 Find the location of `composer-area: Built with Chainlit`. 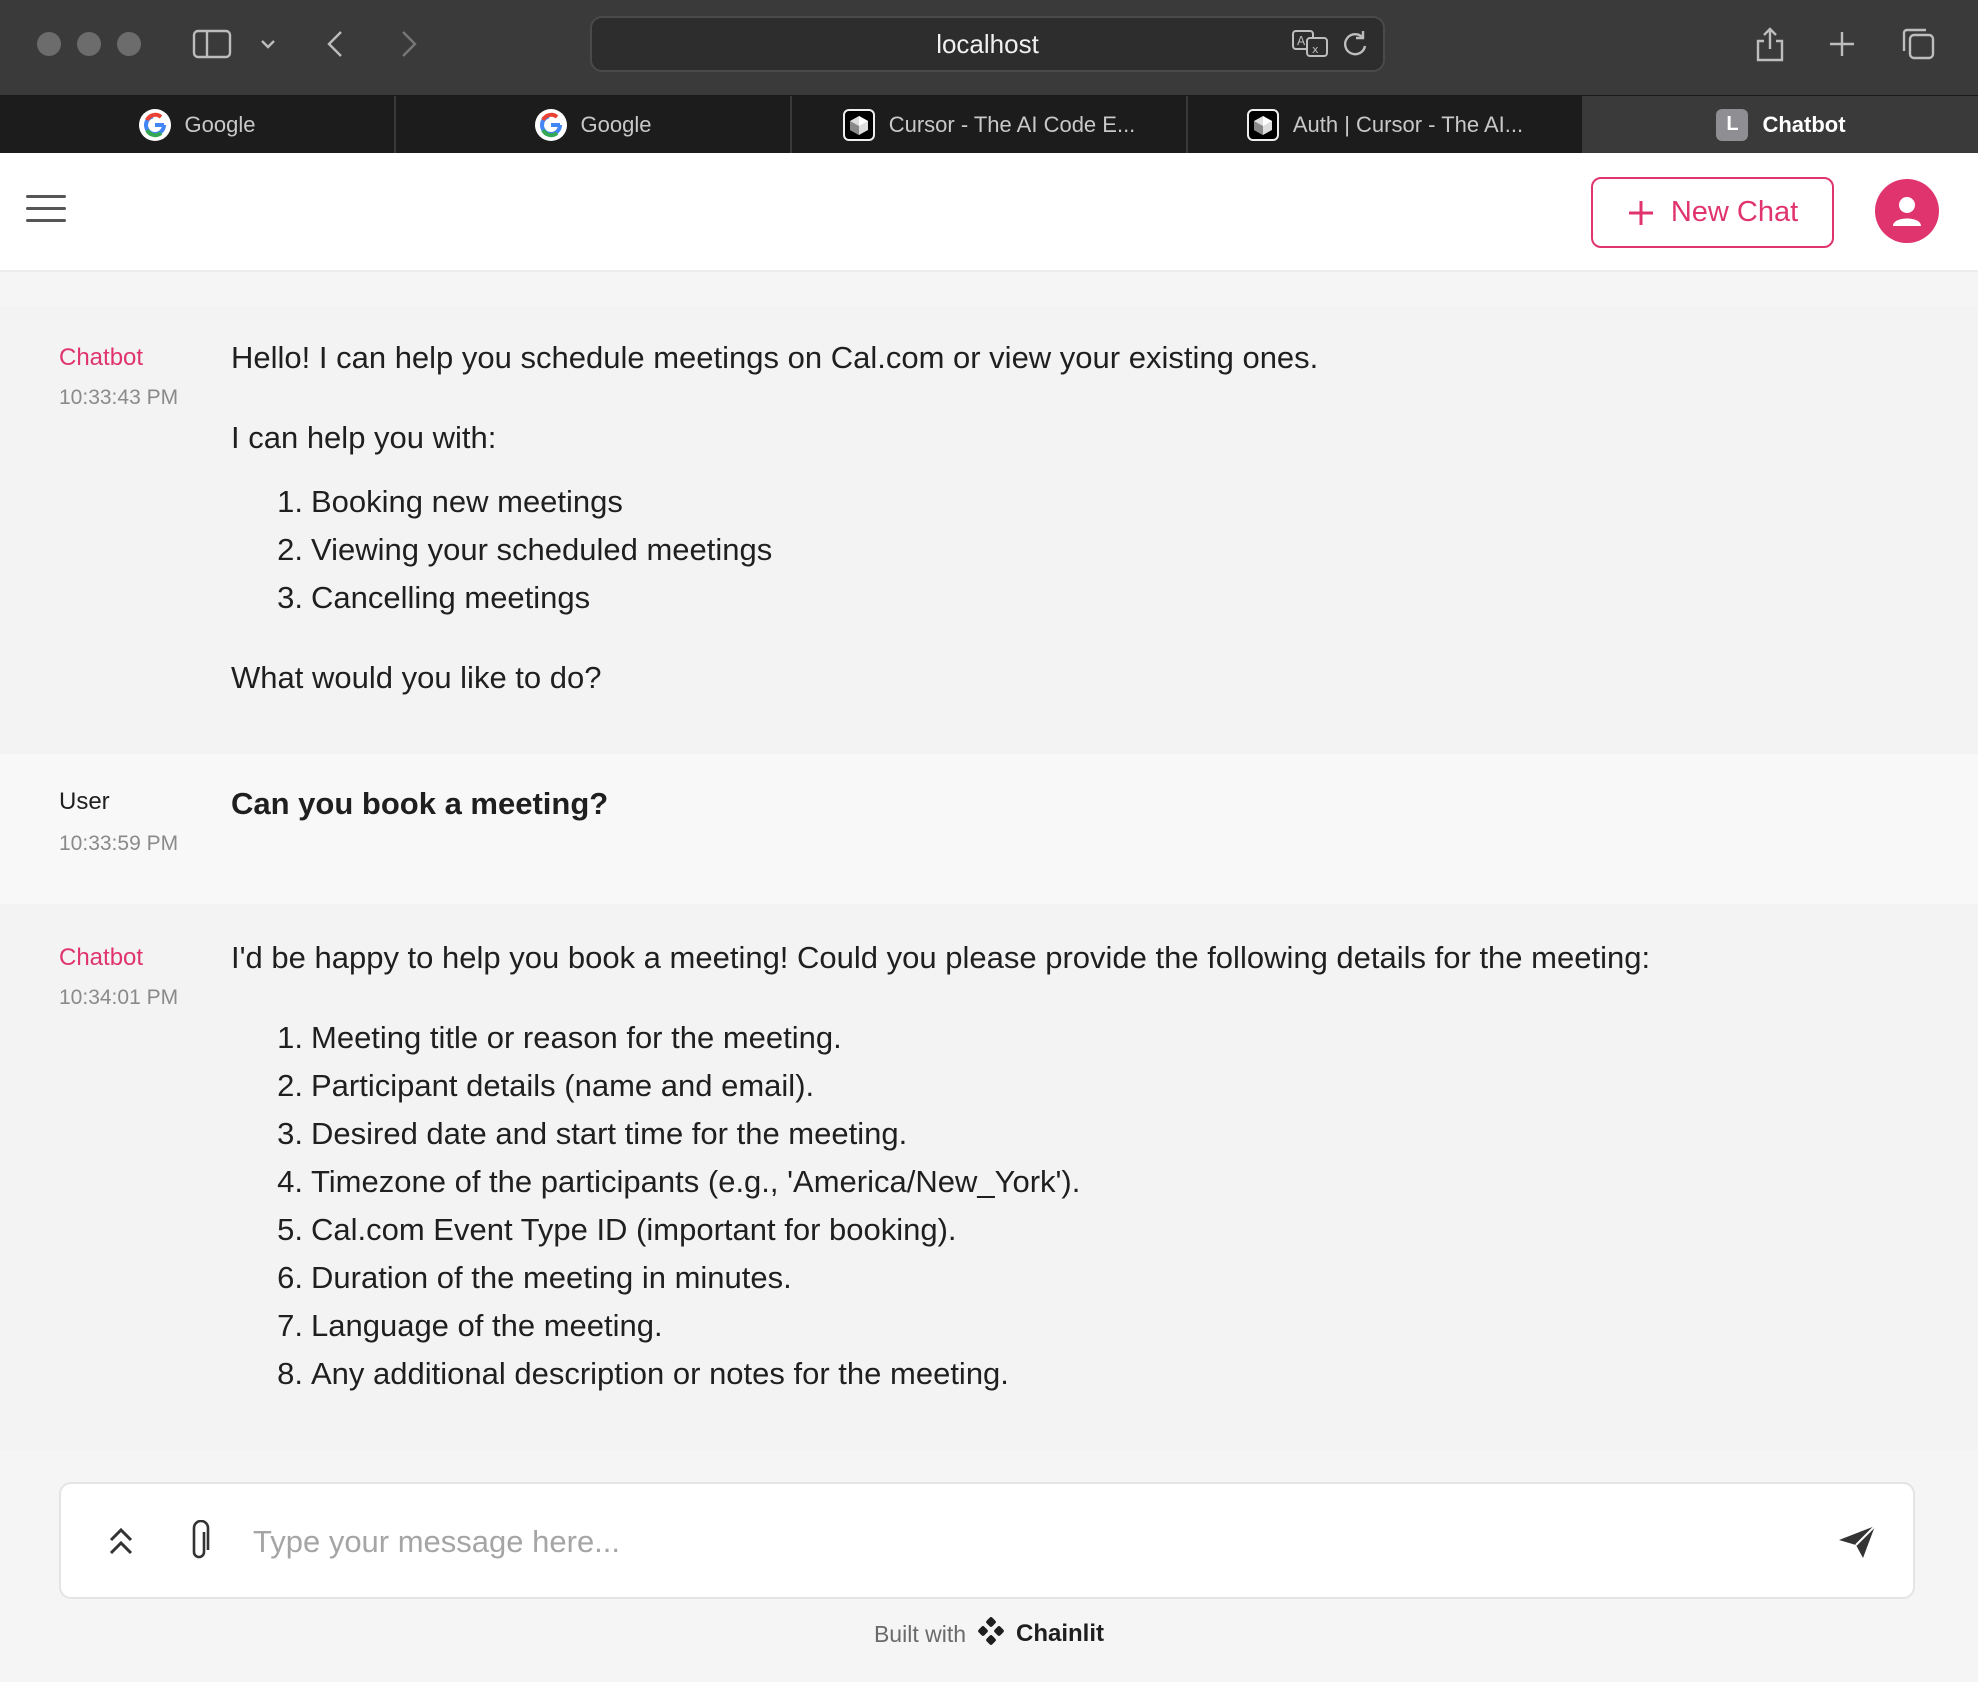

composer-area: Built with Chainlit is located at coordinates (989, 1566).